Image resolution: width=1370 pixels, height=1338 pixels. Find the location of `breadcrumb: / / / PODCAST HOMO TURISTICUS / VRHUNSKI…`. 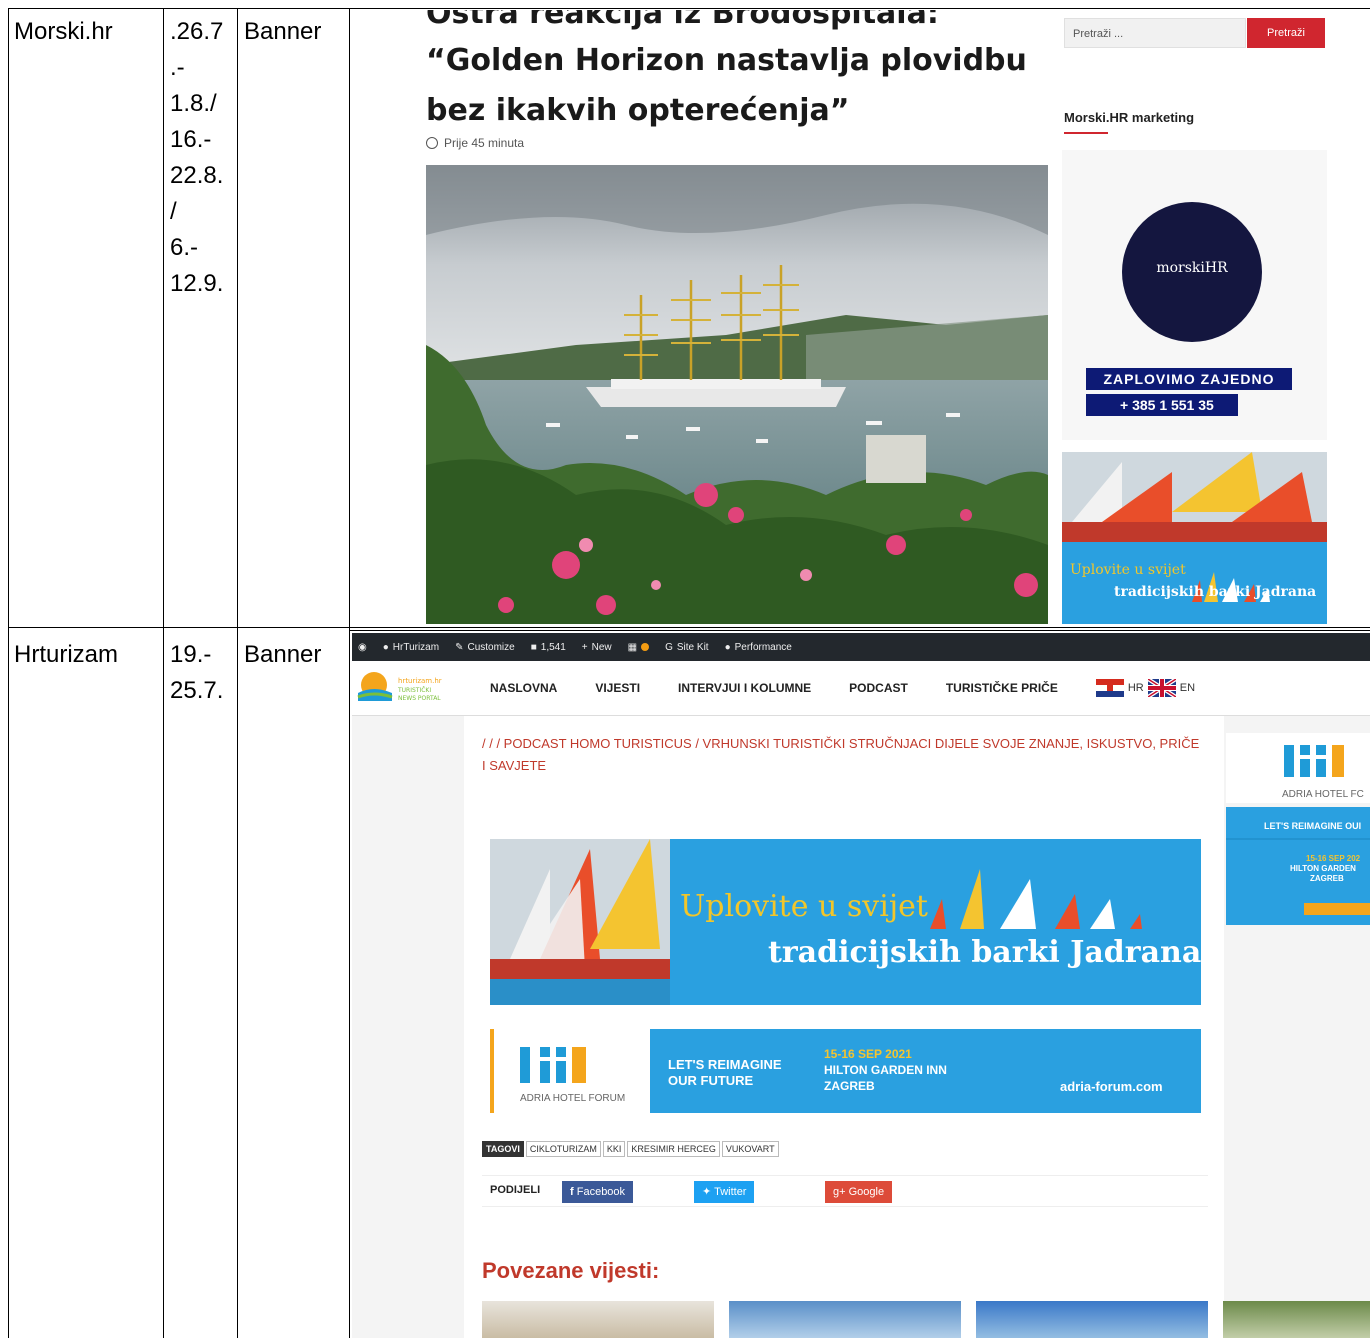

breadcrumb: / / / PODCAST HOMO TURISTICUS / VRHUNSKI… is located at coordinates (842, 755).